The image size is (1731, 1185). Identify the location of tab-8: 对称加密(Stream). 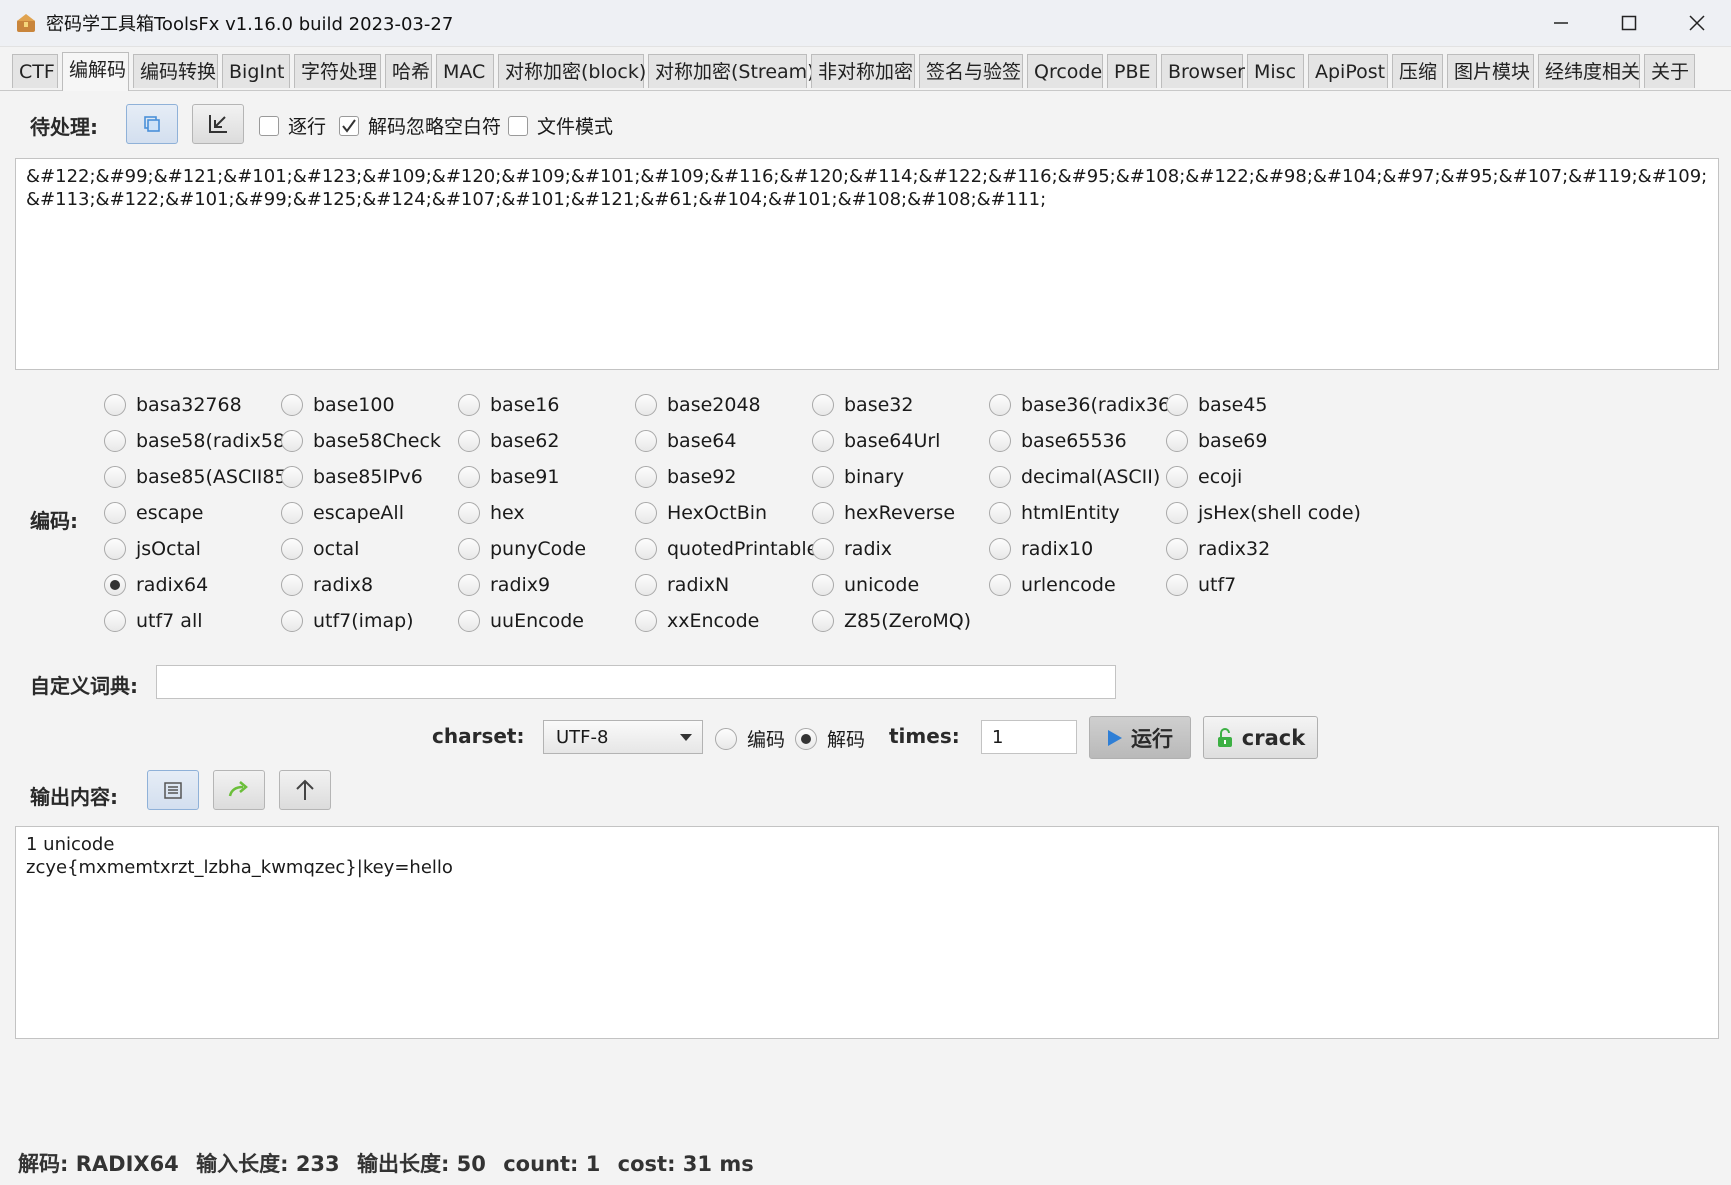
(731, 71).